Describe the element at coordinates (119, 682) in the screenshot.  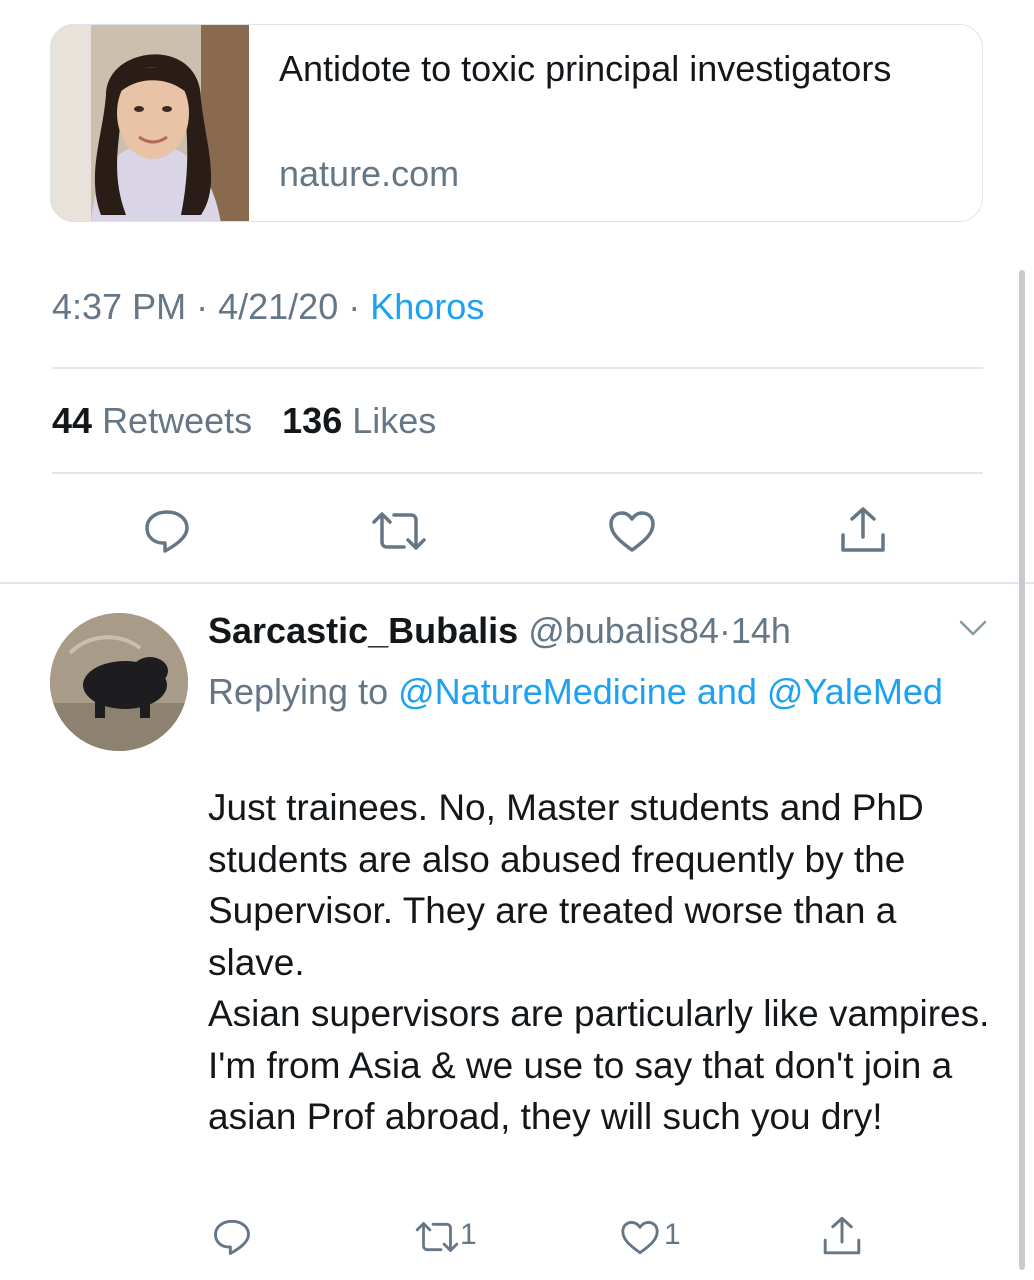
I see `reply-avatar` at that location.